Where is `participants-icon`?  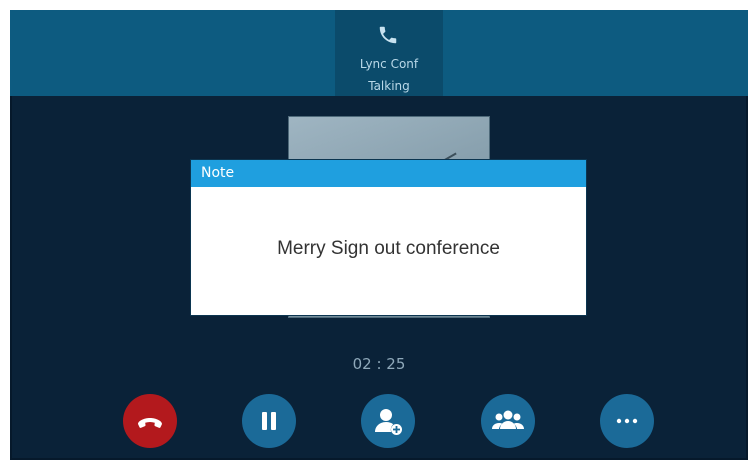 participants-icon is located at coordinates (508, 419).